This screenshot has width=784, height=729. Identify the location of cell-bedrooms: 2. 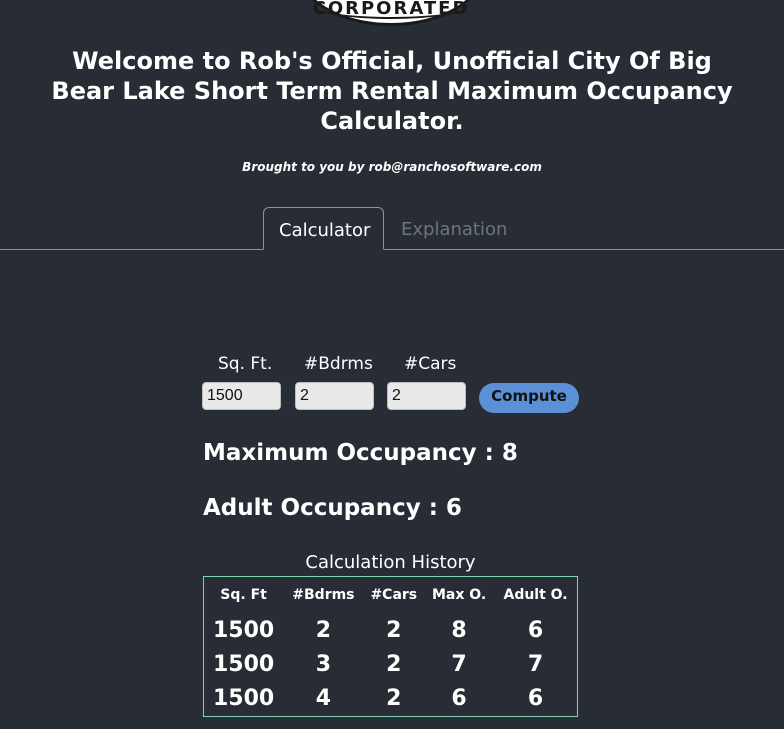
(323, 630).